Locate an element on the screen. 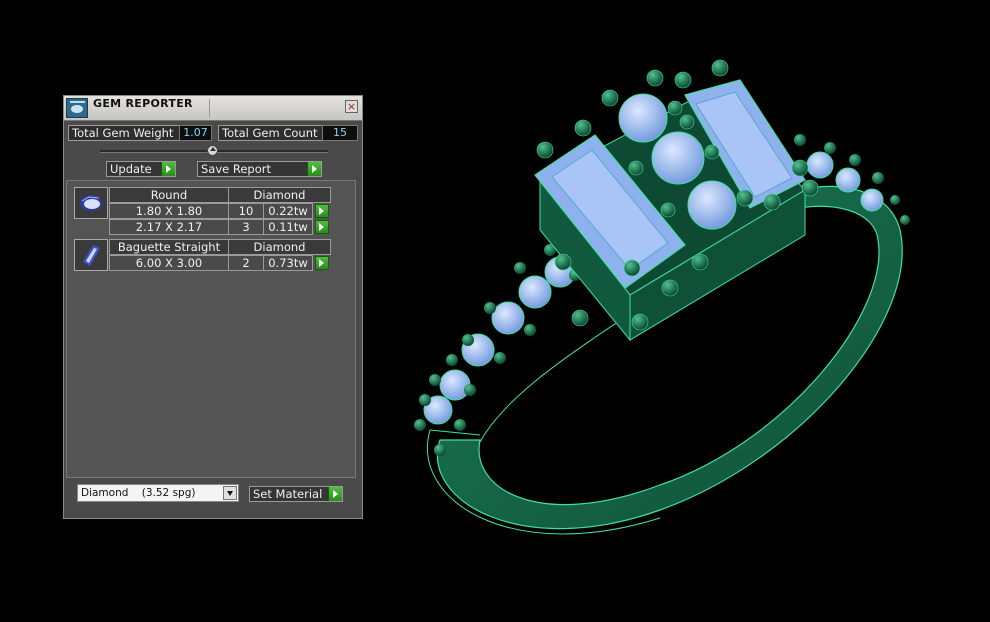  gem-count-cell: 2 is located at coordinates (246, 263).